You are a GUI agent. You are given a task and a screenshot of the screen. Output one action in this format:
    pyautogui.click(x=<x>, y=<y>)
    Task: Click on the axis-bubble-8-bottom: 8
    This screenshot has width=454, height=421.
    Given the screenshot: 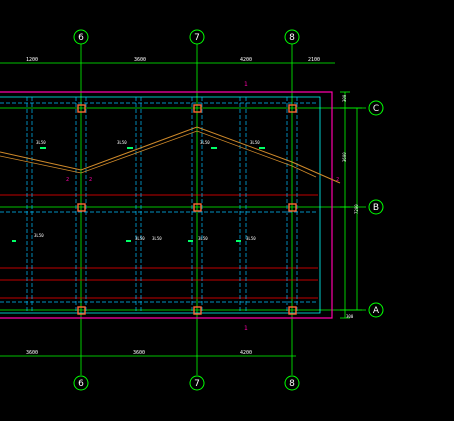 What is the action you would take?
    pyautogui.click(x=292, y=383)
    